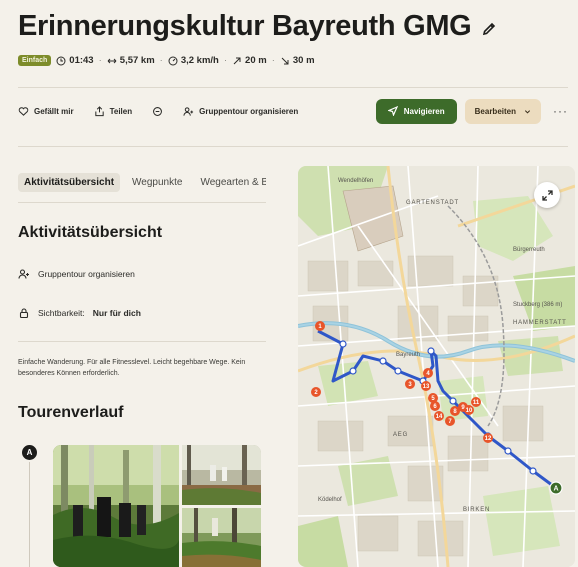  I want to click on lock-icon, so click(24, 313).